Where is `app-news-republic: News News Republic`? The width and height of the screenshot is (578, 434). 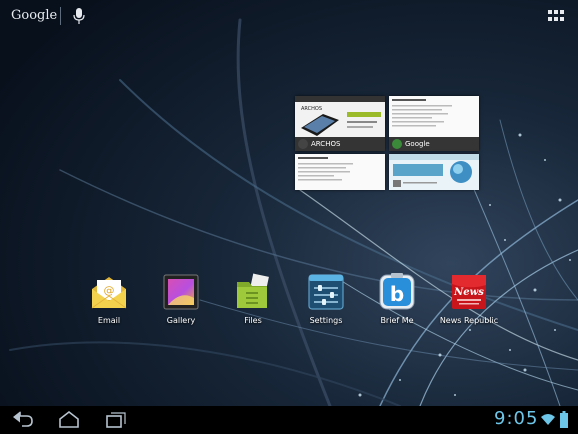
app-news-republic: News News Republic is located at coordinates (469, 298).